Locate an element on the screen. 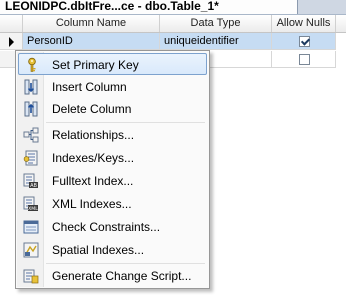 The width and height of the screenshot is (346, 295). insert-column-icon is located at coordinates (31, 87).